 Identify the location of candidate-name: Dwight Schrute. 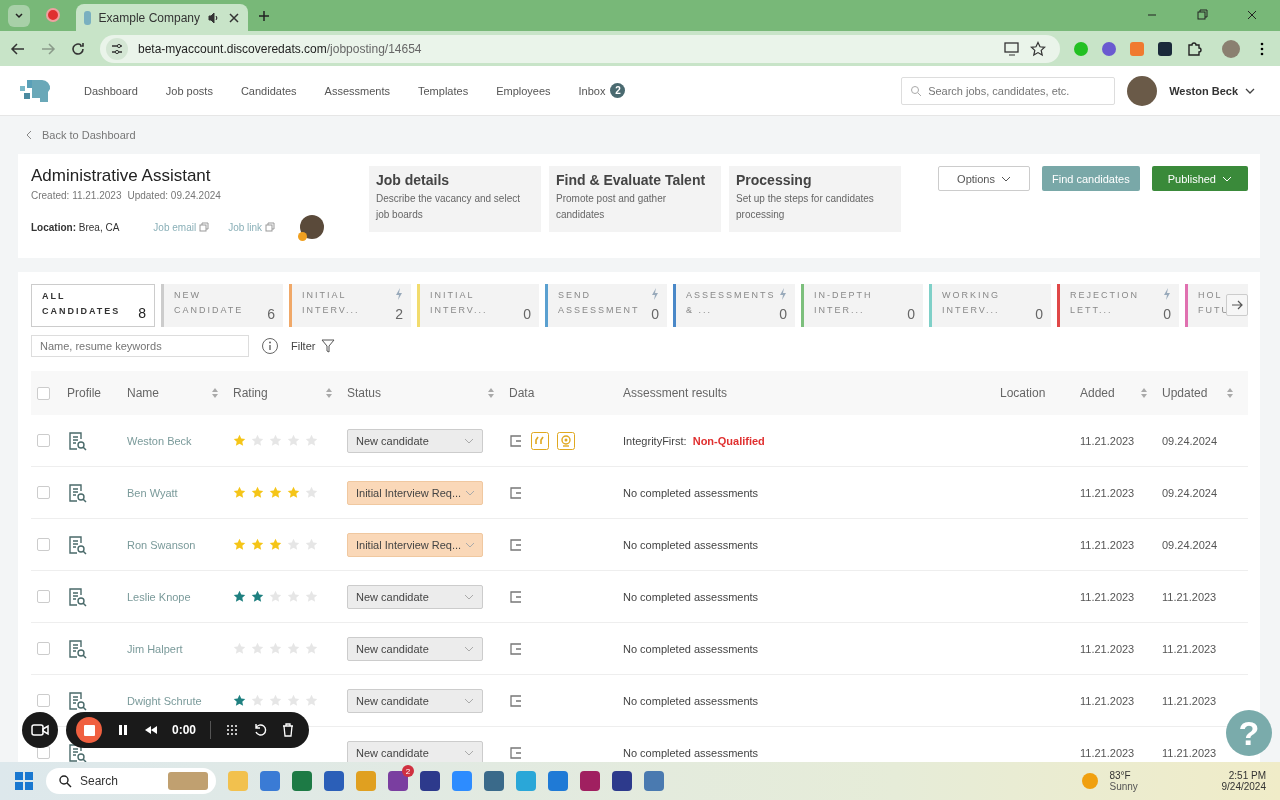
(164, 700).